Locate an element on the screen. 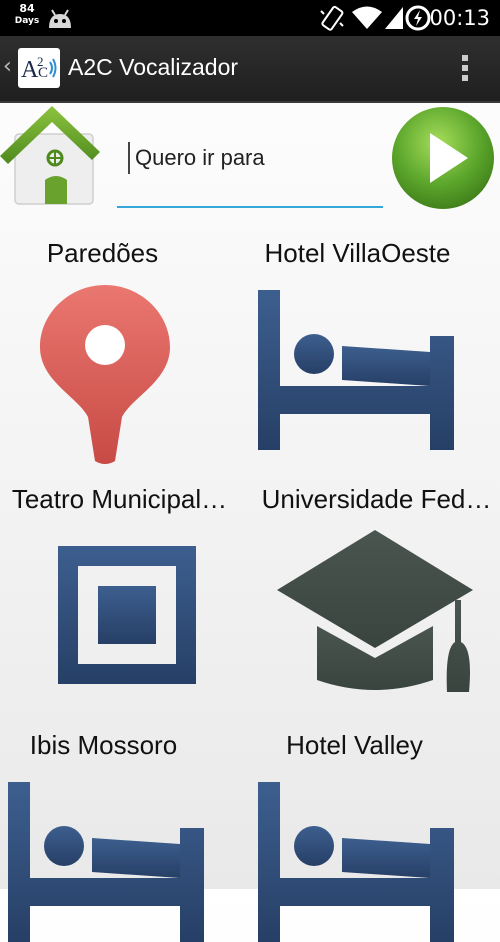 Image resolution: width=500 pixels, height=942 pixels. tile-label-hotel-villaoeste: Hotel VillaOeste is located at coordinates (357, 253).